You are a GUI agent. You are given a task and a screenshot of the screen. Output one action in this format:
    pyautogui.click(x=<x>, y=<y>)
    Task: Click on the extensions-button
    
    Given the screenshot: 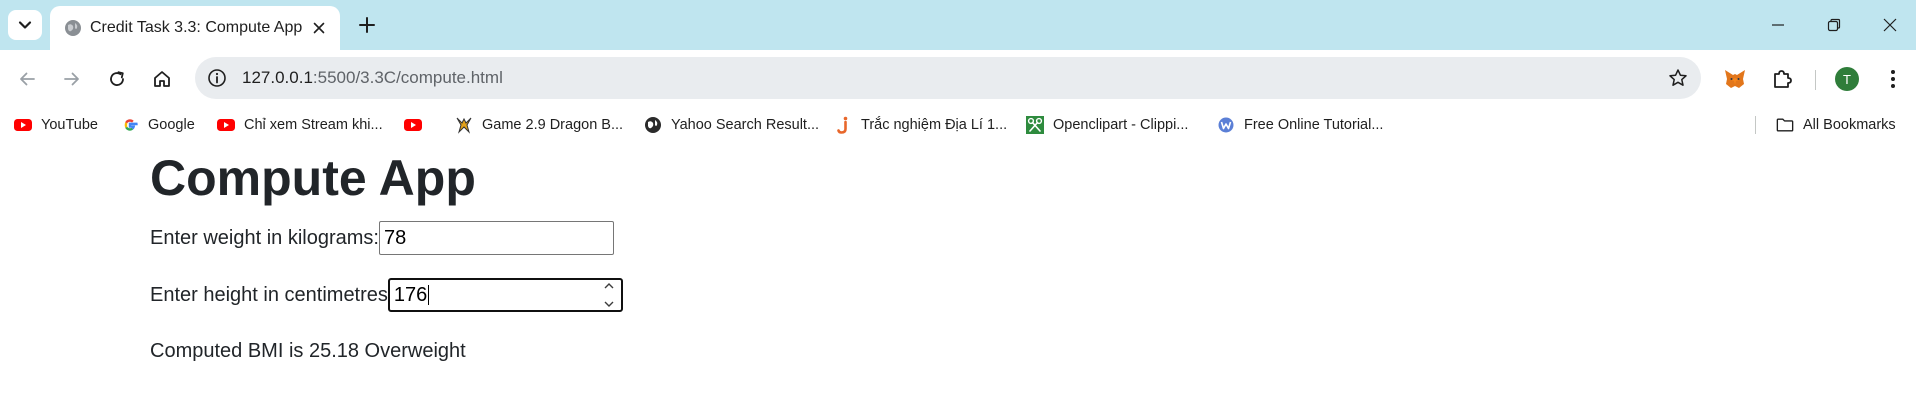 What is the action you would take?
    pyautogui.click(x=1782, y=79)
    